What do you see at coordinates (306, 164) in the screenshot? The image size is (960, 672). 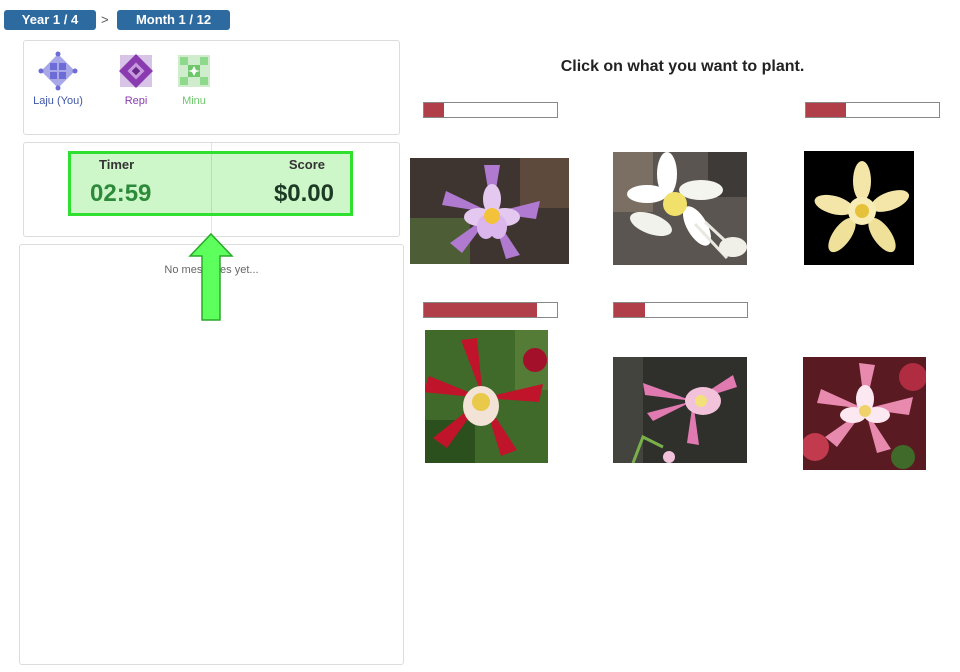 I see `score-label: Score` at bounding box center [306, 164].